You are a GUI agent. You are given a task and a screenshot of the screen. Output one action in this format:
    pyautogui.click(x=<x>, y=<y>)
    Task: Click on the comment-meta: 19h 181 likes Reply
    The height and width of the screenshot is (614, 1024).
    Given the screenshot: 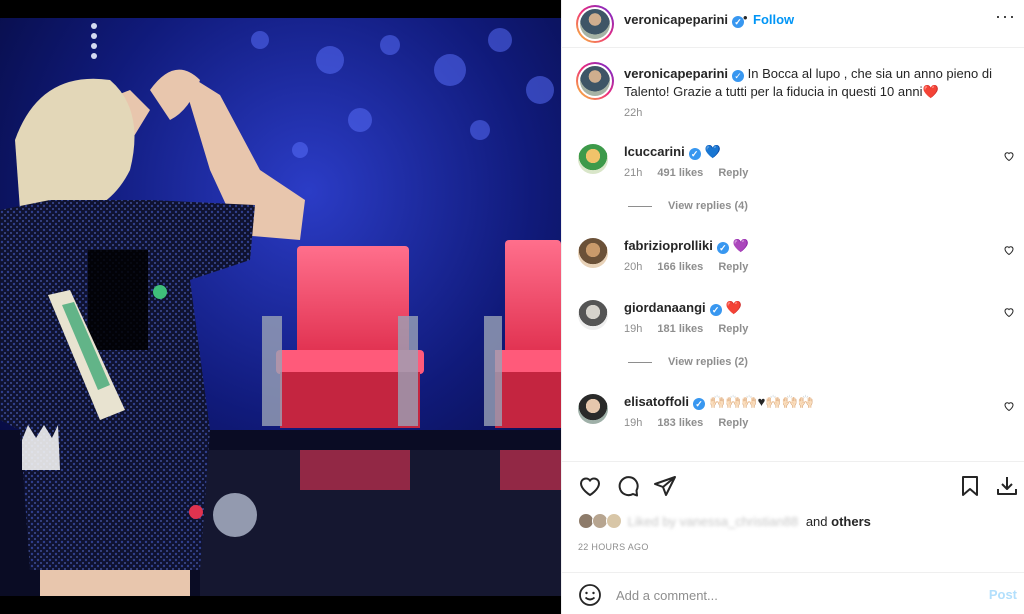 What is the action you would take?
    pyautogui.click(x=692, y=329)
    